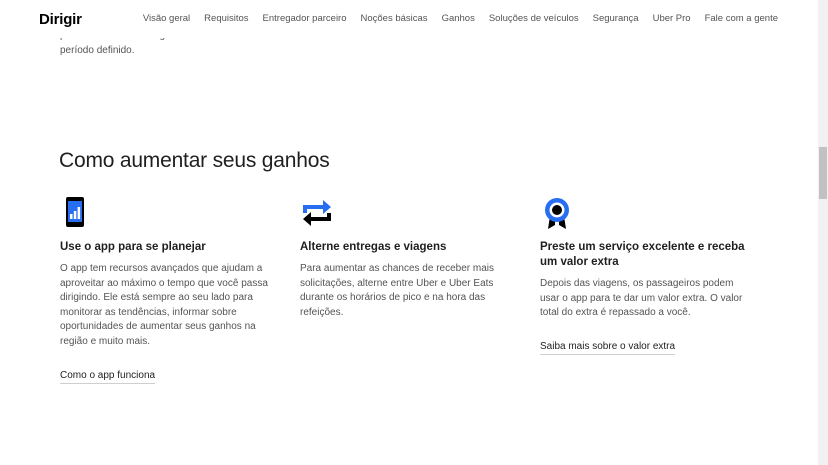 Image resolution: width=828 pixels, height=465 pixels. I want to click on nav-link-requisitos: Requisitos, so click(226, 18).